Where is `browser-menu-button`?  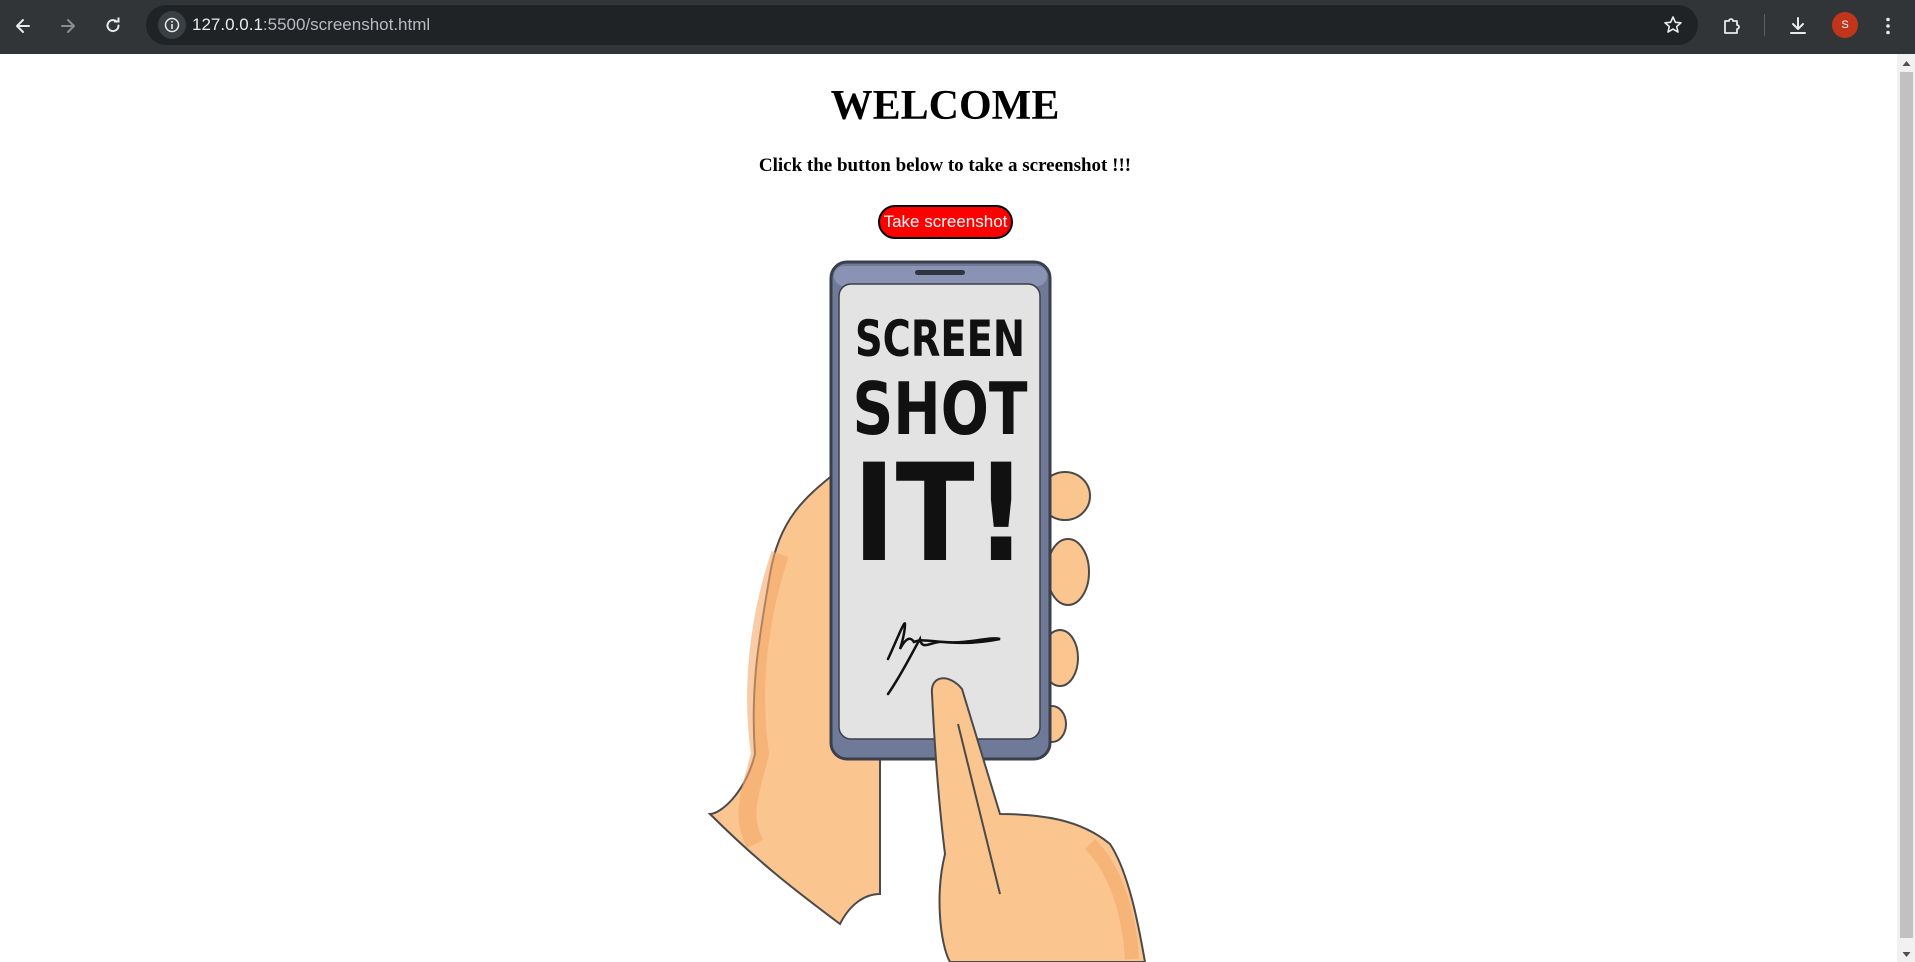 browser-menu-button is located at coordinates (1888, 26).